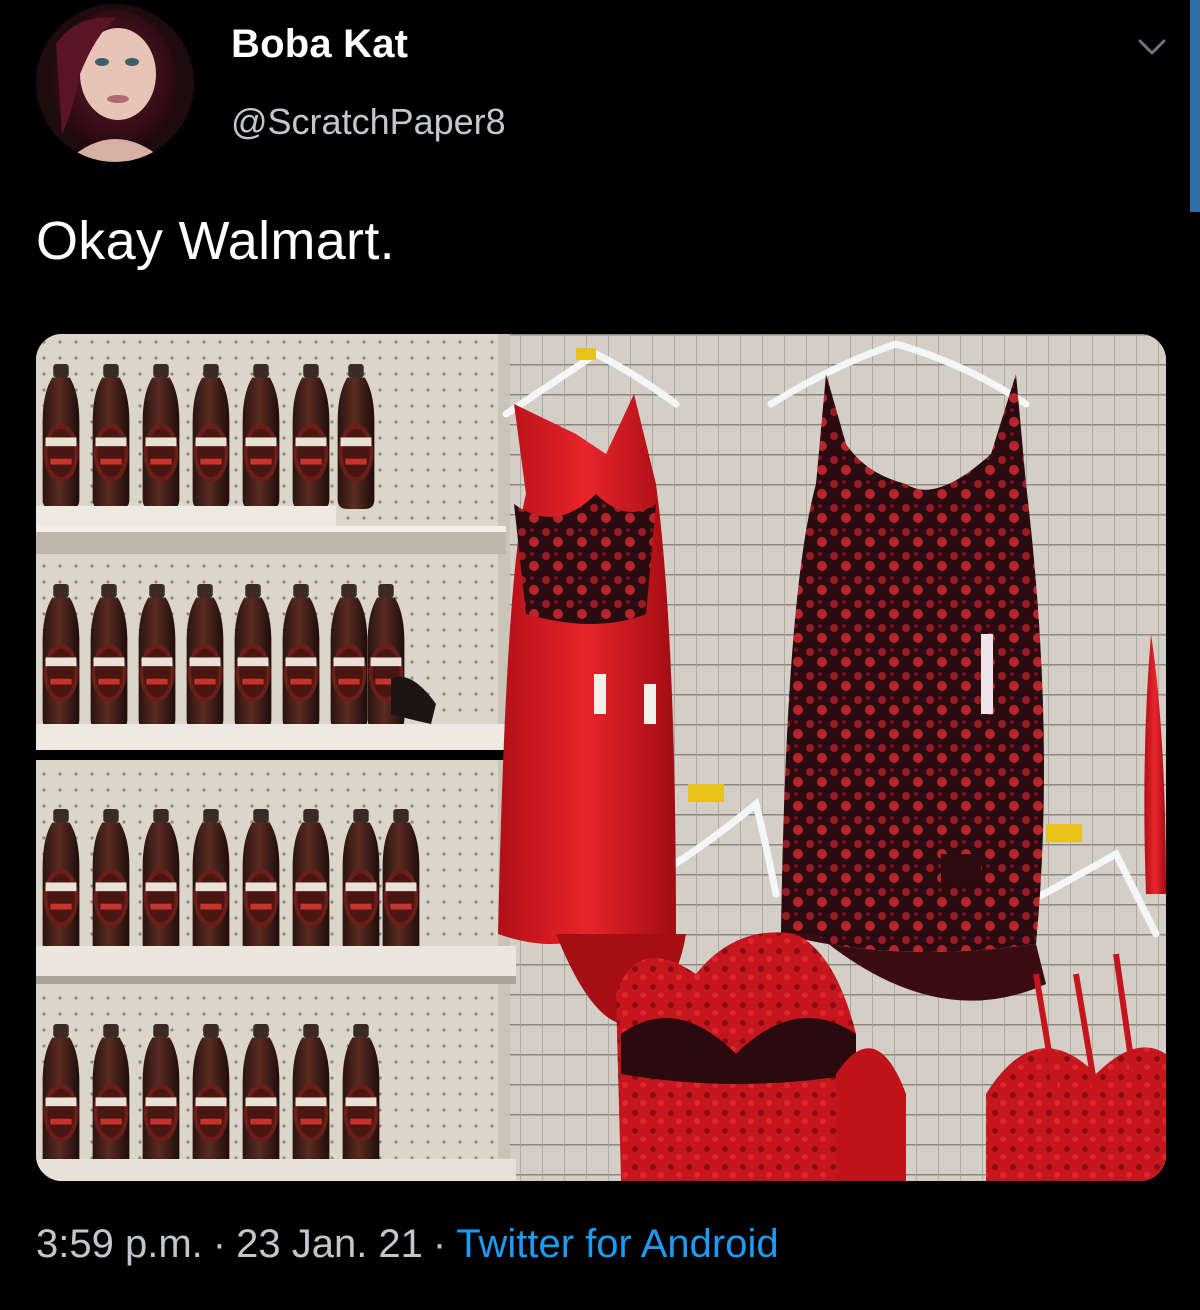 The width and height of the screenshot is (1200, 1310). I want to click on tweet-meta: 3:59 p.m. · 23 Jan. 21 · Twitter for Android, so click(407, 1244).